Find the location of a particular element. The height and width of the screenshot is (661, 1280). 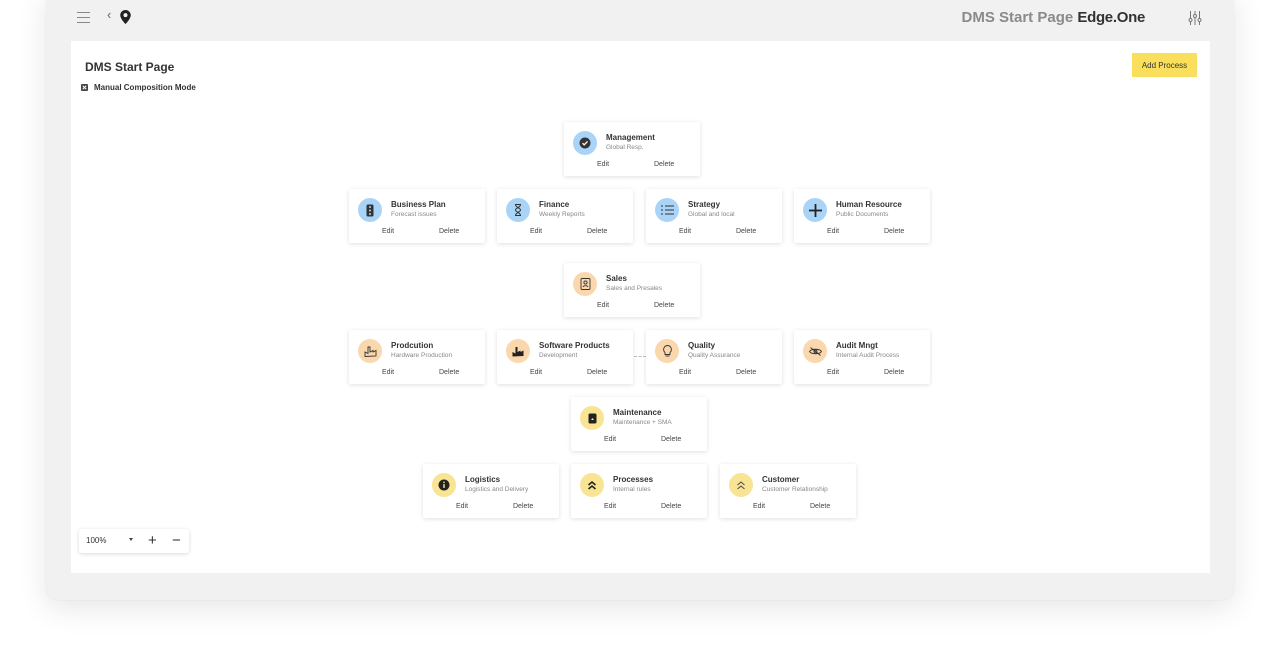

process-card-title: Maintenance is located at coordinates (637, 412).